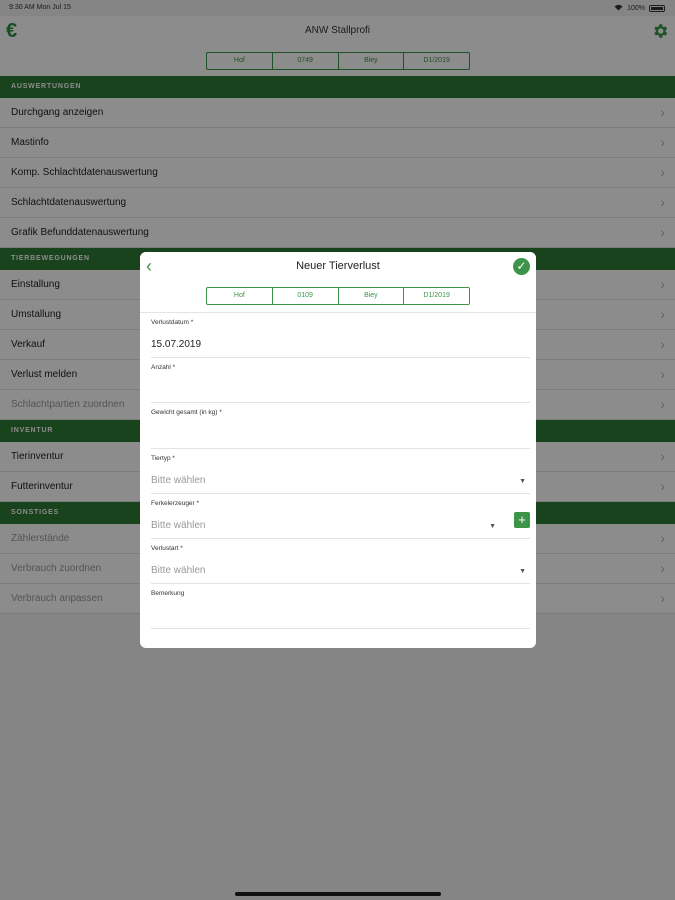 The height and width of the screenshot is (900, 675). What do you see at coordinates (163, 458) in the screenshot?
I see `field-label: Tiertyp *` at bounding box center [163, 458].